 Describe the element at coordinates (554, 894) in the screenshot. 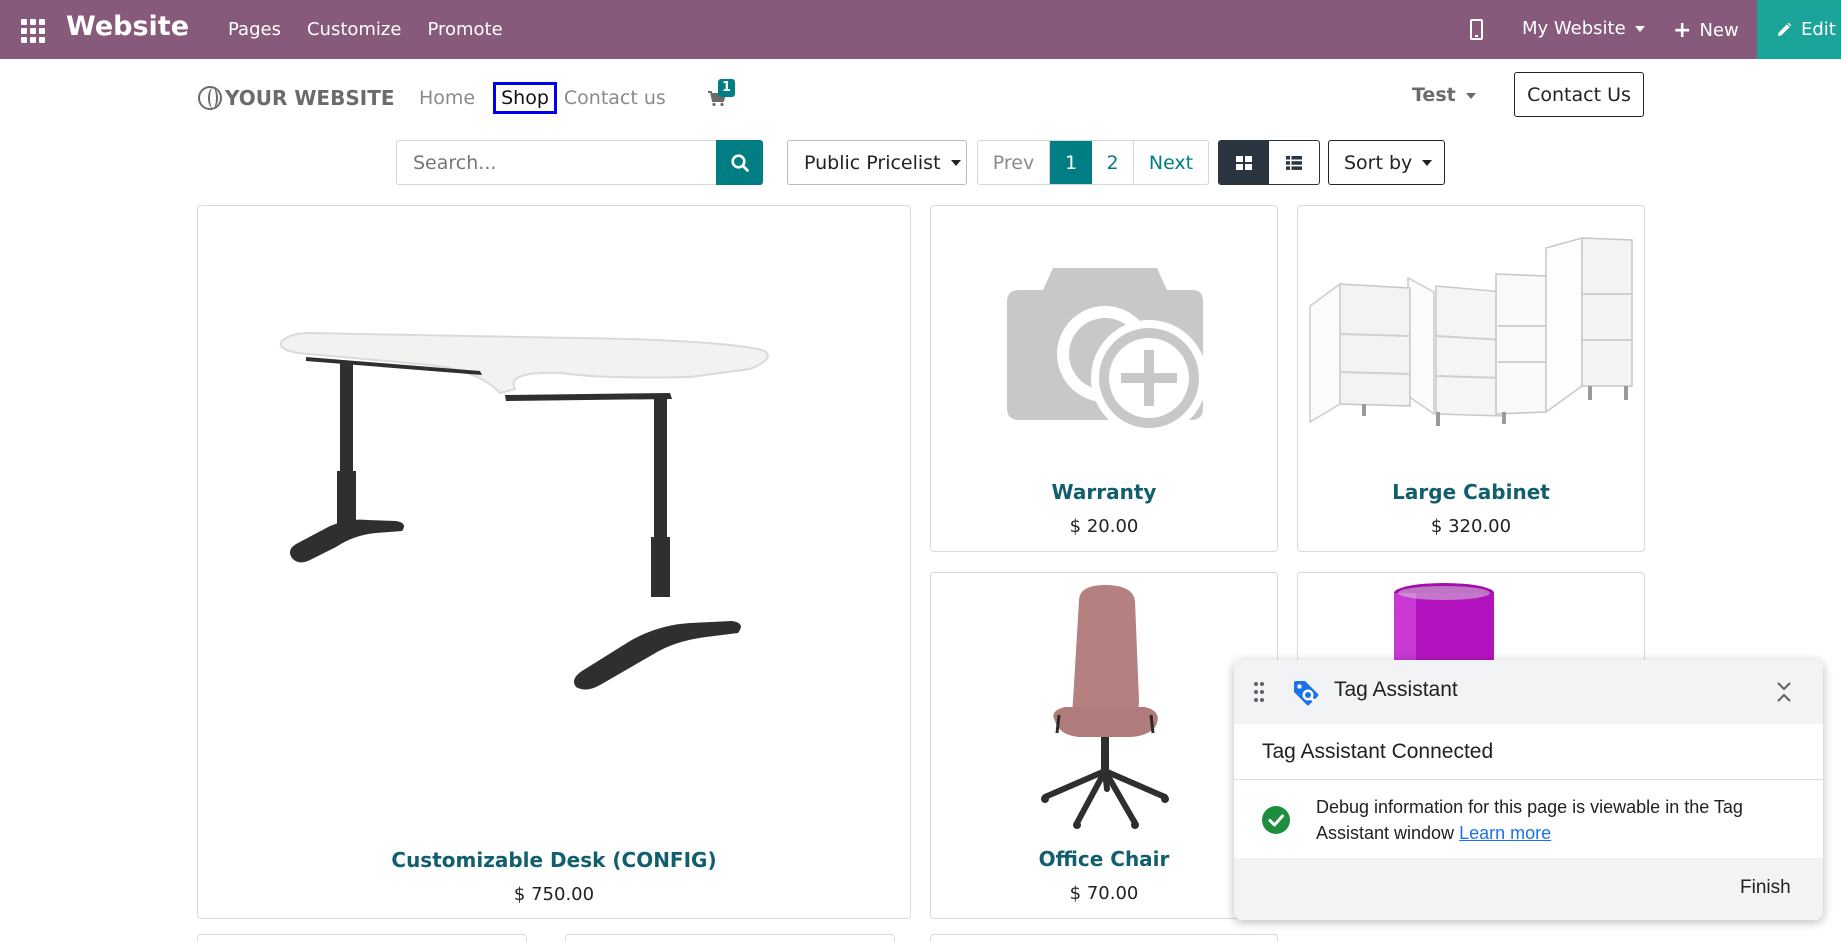

I see `product-price: $ 750.00` at that location.